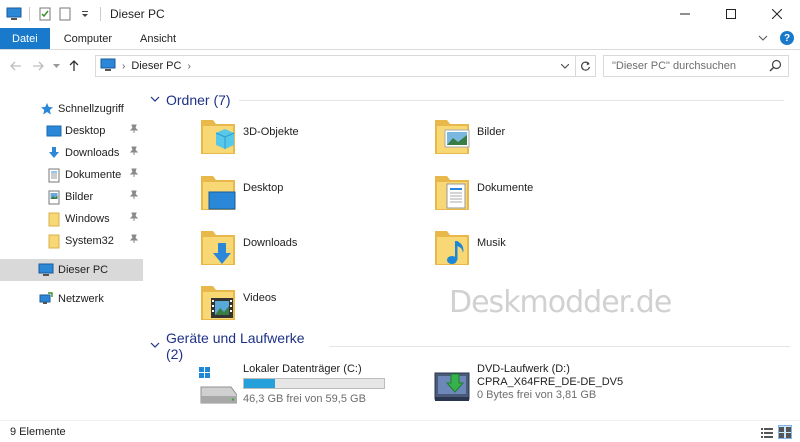 This screenshot has height=442, width=800. What do you see at coordinates (776, 38) in the screenshot?
I see `ribbon-right-controls: ?` at bounding box center [776, 38].